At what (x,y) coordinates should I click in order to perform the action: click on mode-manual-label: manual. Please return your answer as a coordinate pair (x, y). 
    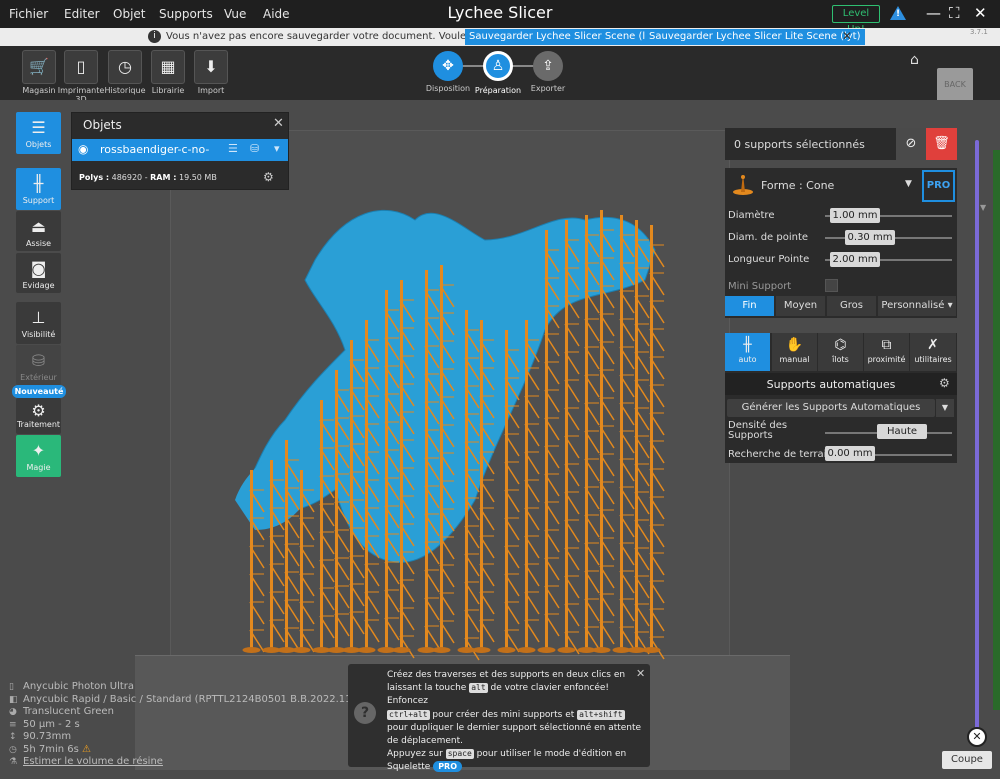
    Looking at the image, I should click on (794, 359).